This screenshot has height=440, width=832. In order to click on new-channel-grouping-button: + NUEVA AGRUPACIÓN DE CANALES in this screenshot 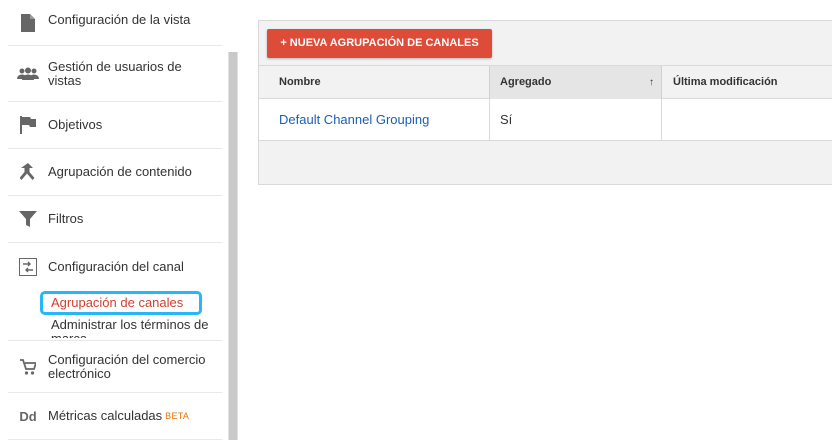, I will do `click(379, 43)`.